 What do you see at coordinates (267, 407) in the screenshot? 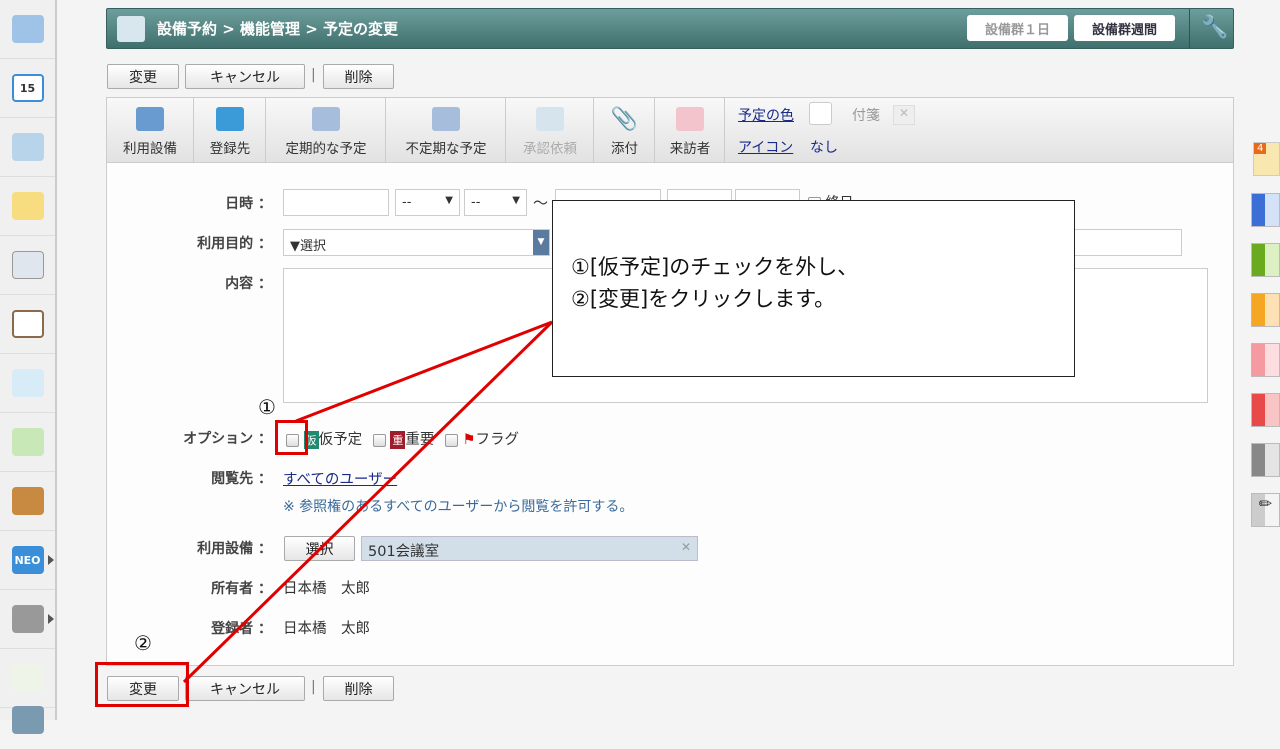
I see `marker-1: ①` at bounding box center [267, 407].